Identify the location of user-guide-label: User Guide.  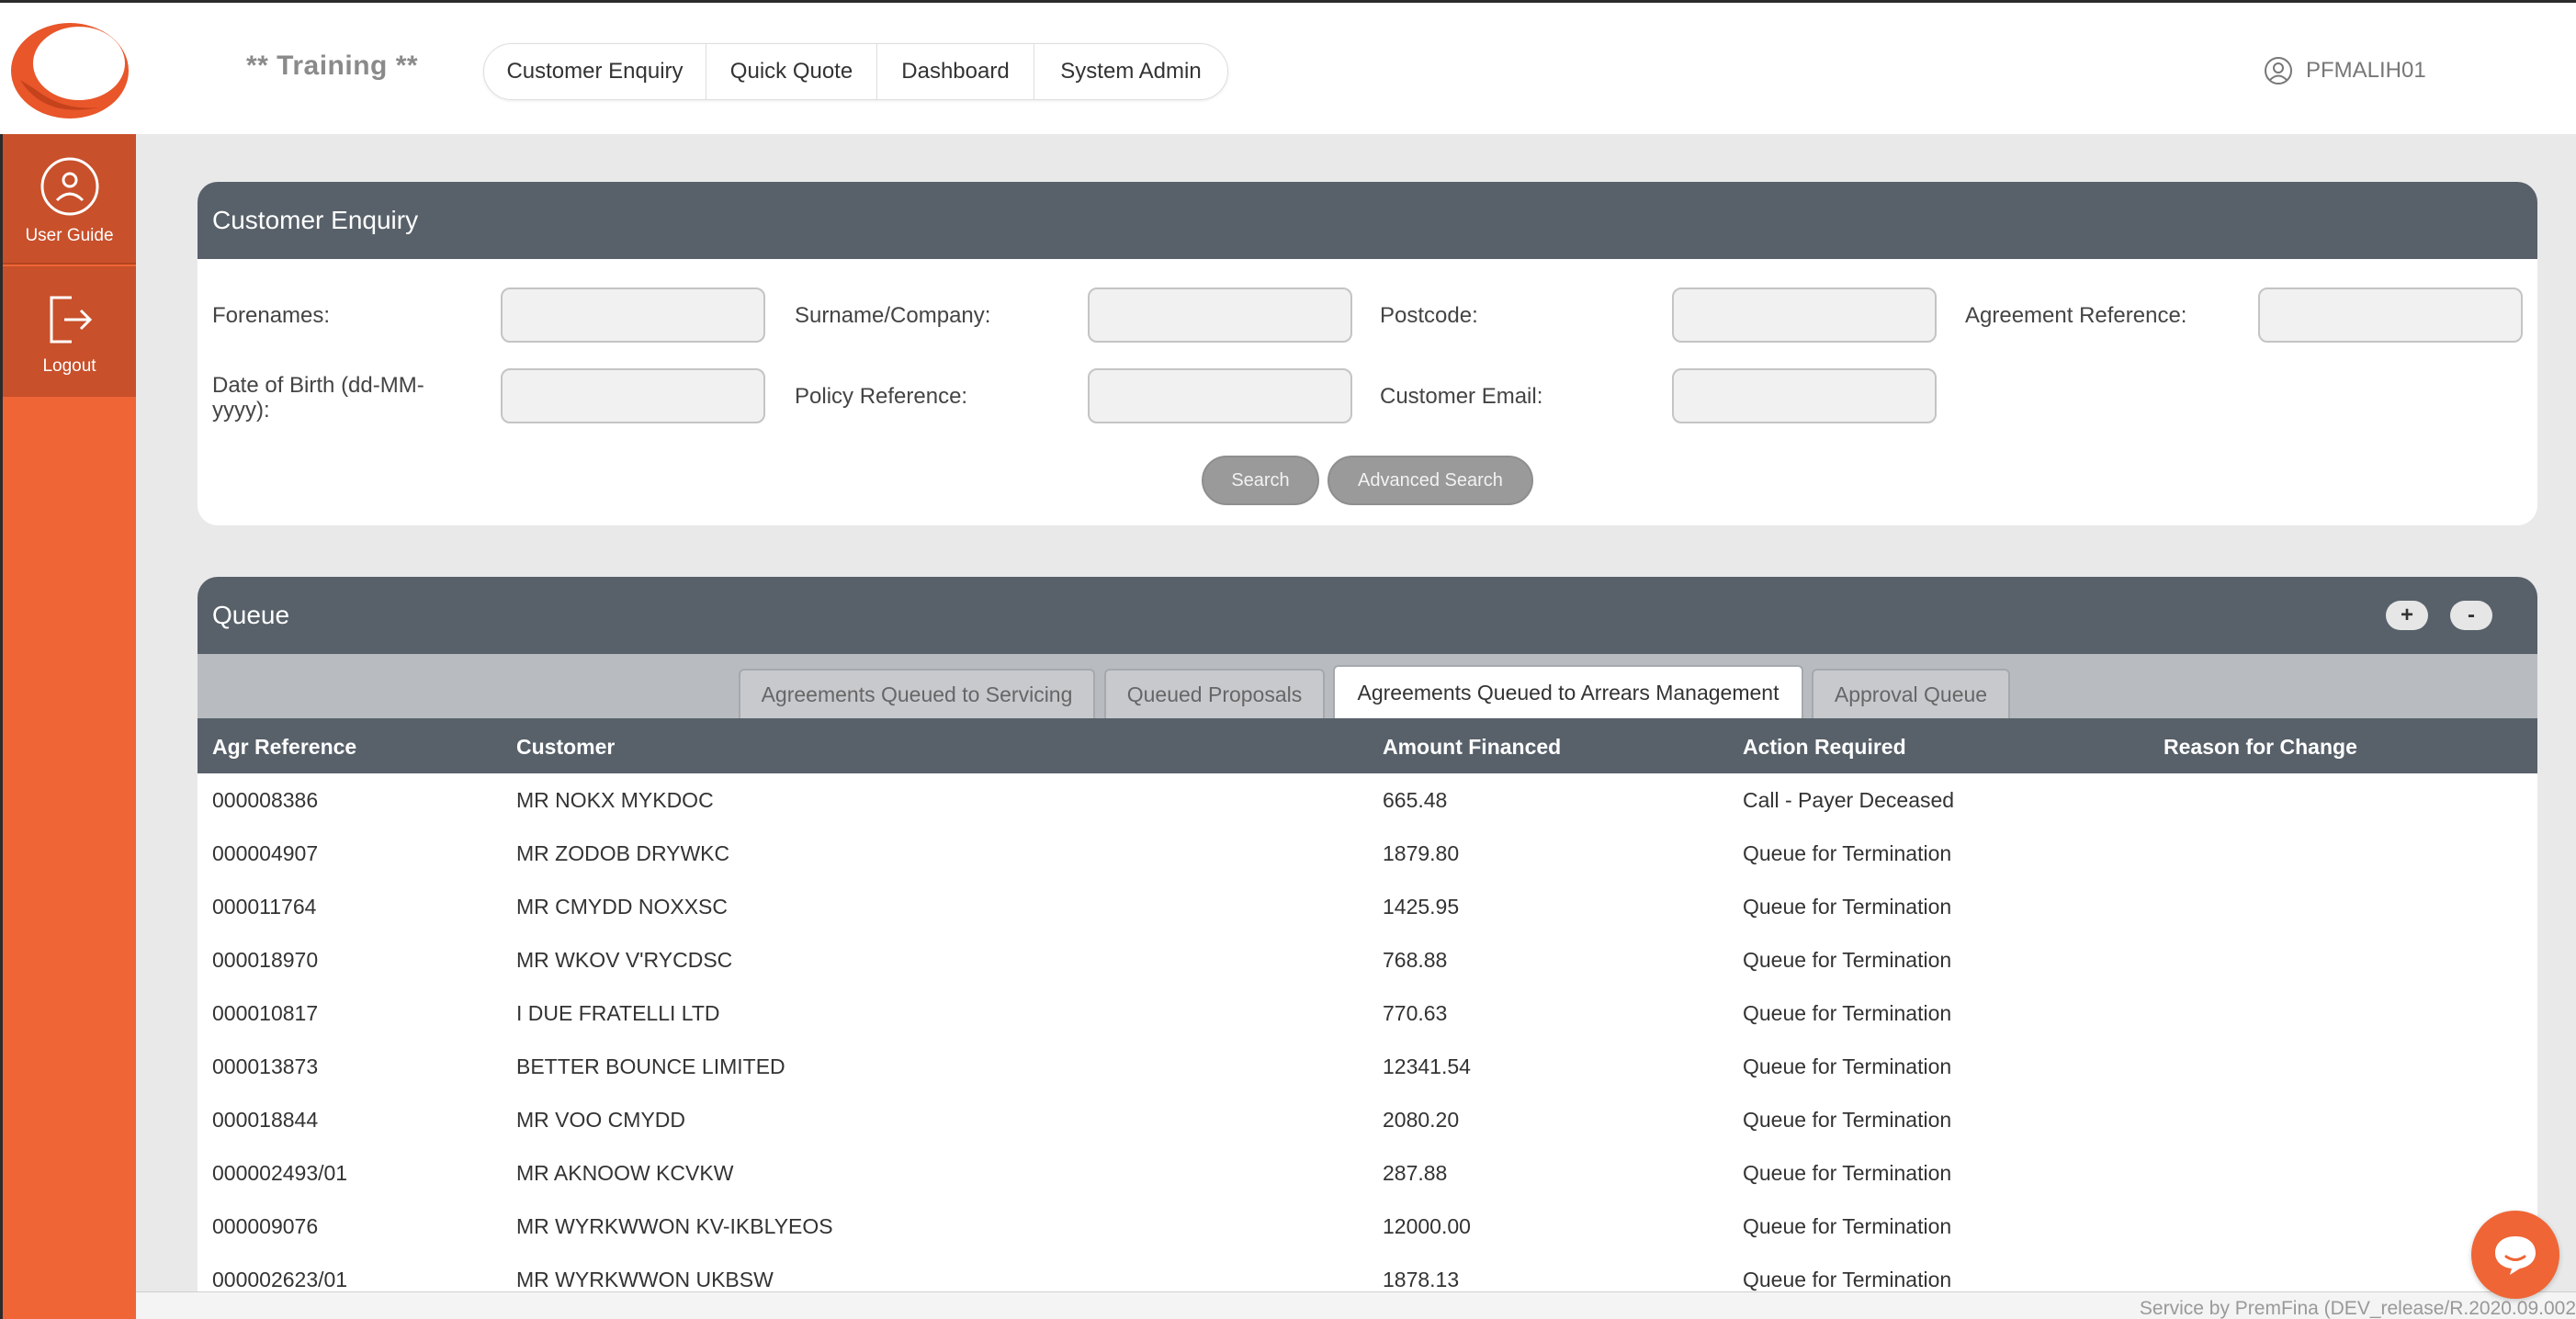
(69, 235).